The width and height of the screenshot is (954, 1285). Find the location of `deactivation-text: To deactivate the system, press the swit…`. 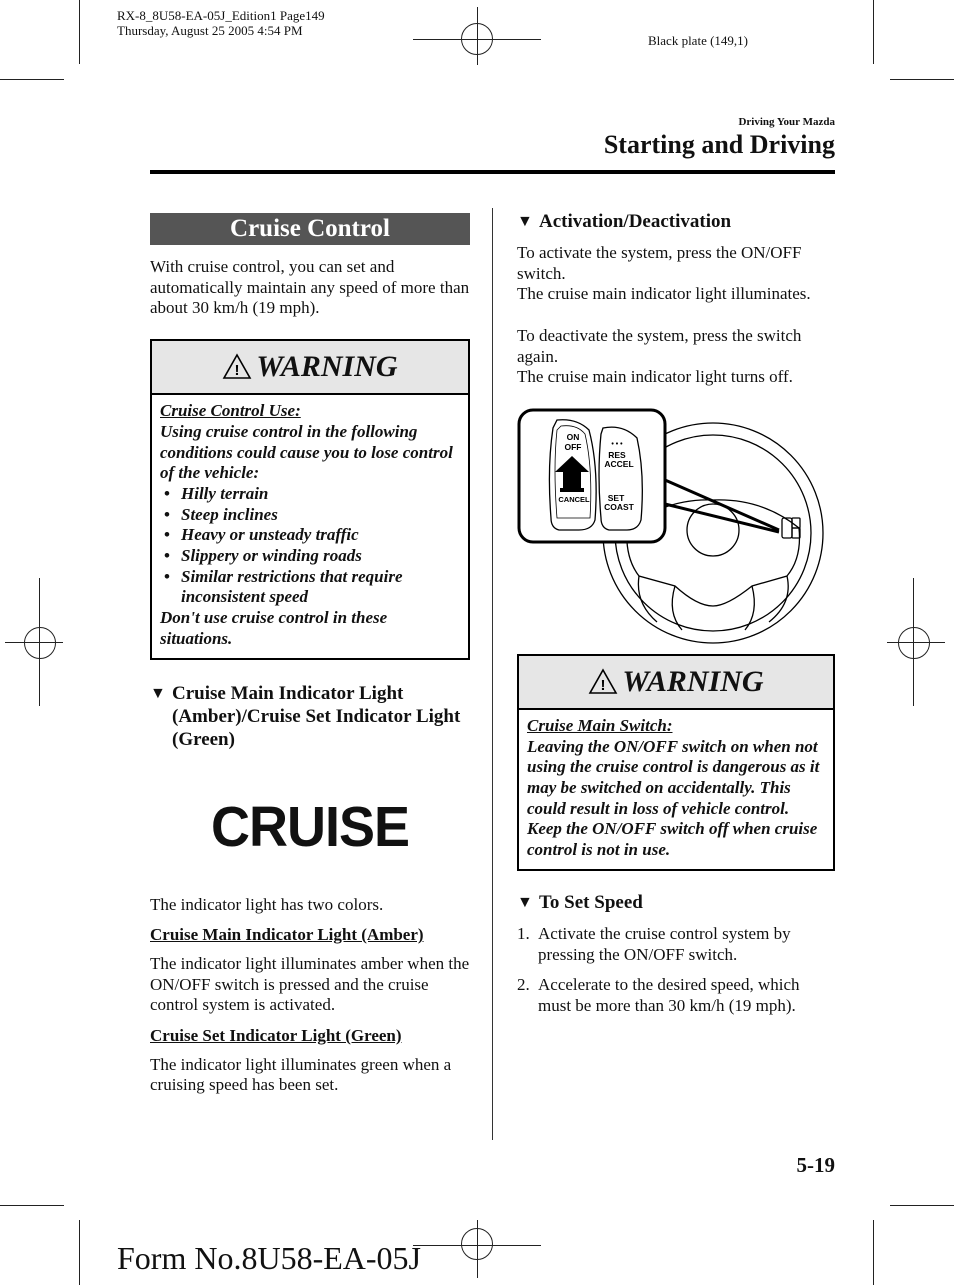

deactivation-text: To deactivate the system, press the swit… is located at coordinates (659, 345).